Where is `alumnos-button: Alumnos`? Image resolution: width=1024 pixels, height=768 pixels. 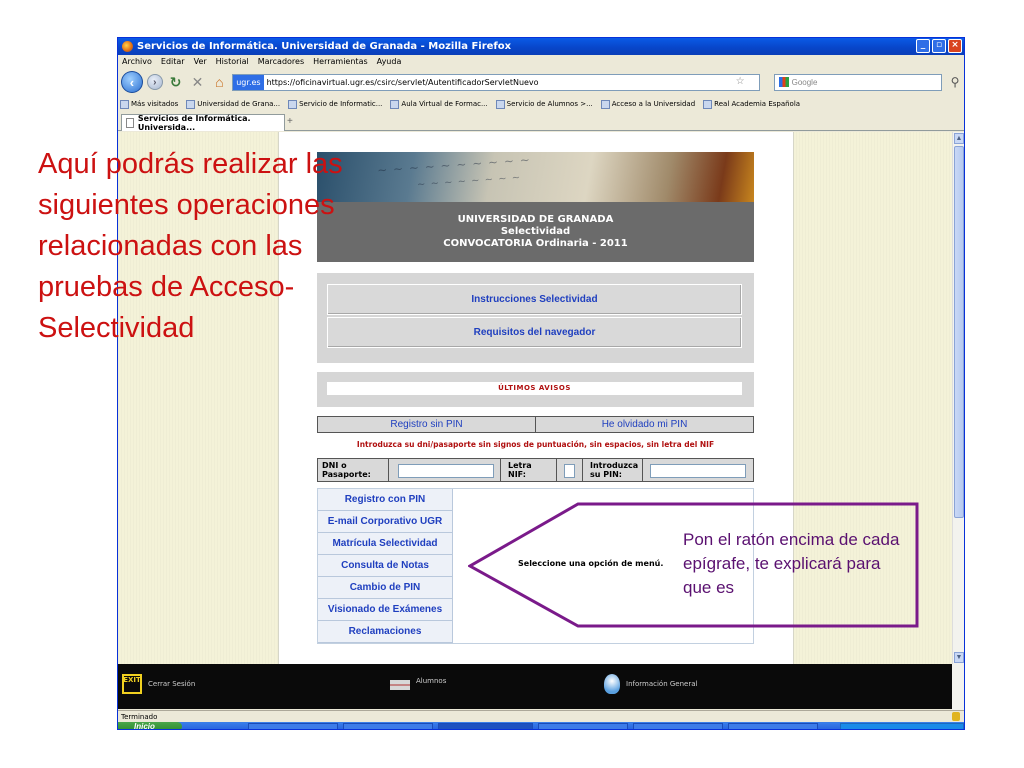 alumnos-button: Alumnos is located at coordinates (418, 681).